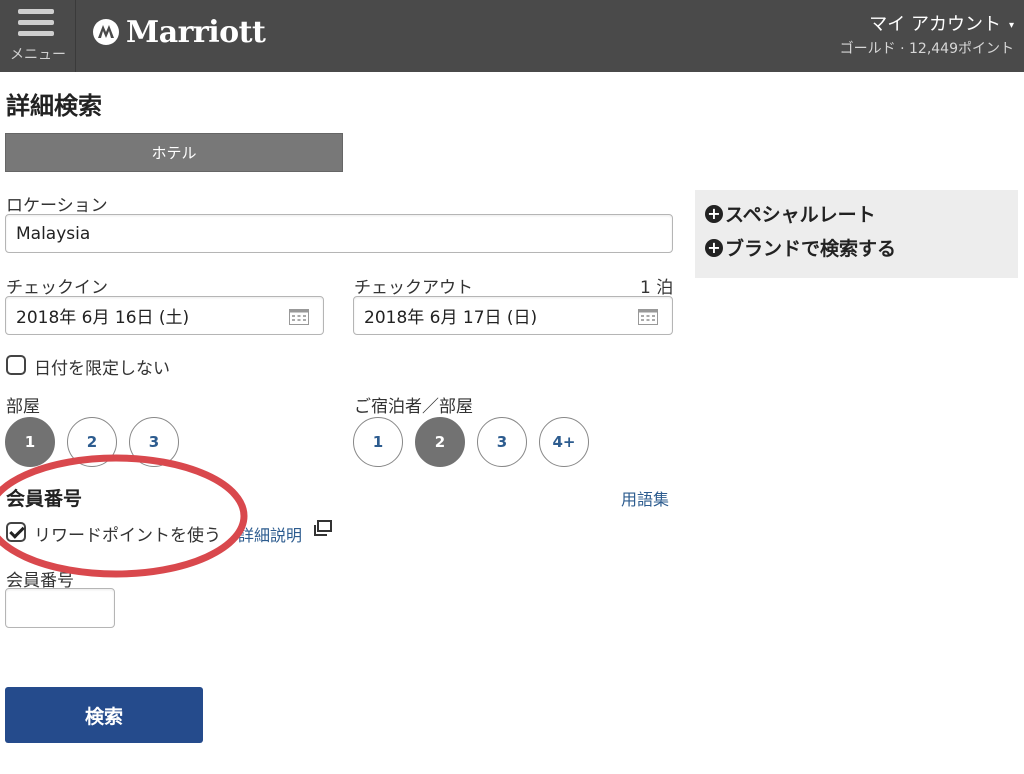 This screenshot has height=774, width=1024. I want to click on guests-option-4plus: 4+, so click(564, 442).